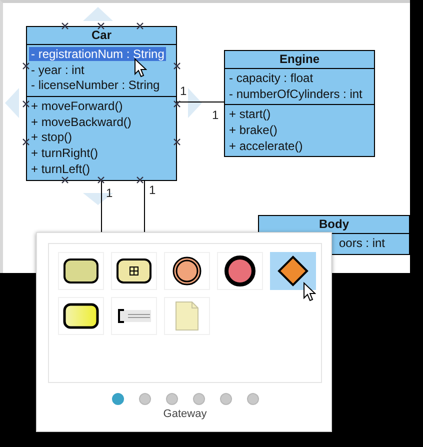 Image resolution: width=423 pixels, height=447 pixels. What do you see at coordinates (81, 316) in the screenshot?
I see `call-activity-shape-icon` at bounding box center [81, 316].